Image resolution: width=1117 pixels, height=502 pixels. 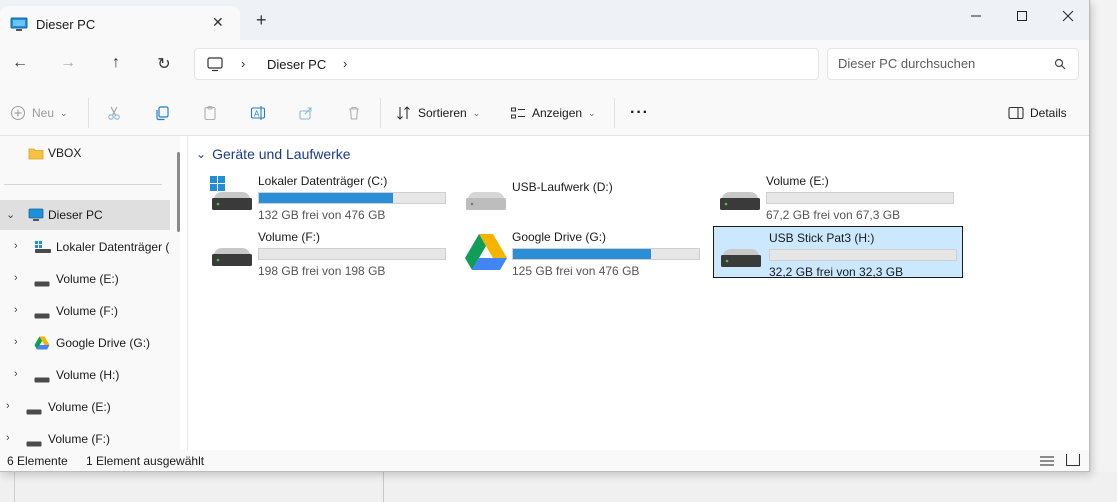 I want to click on free-space: 132 GB frei von 476 GB, so click(x=322, y=215).